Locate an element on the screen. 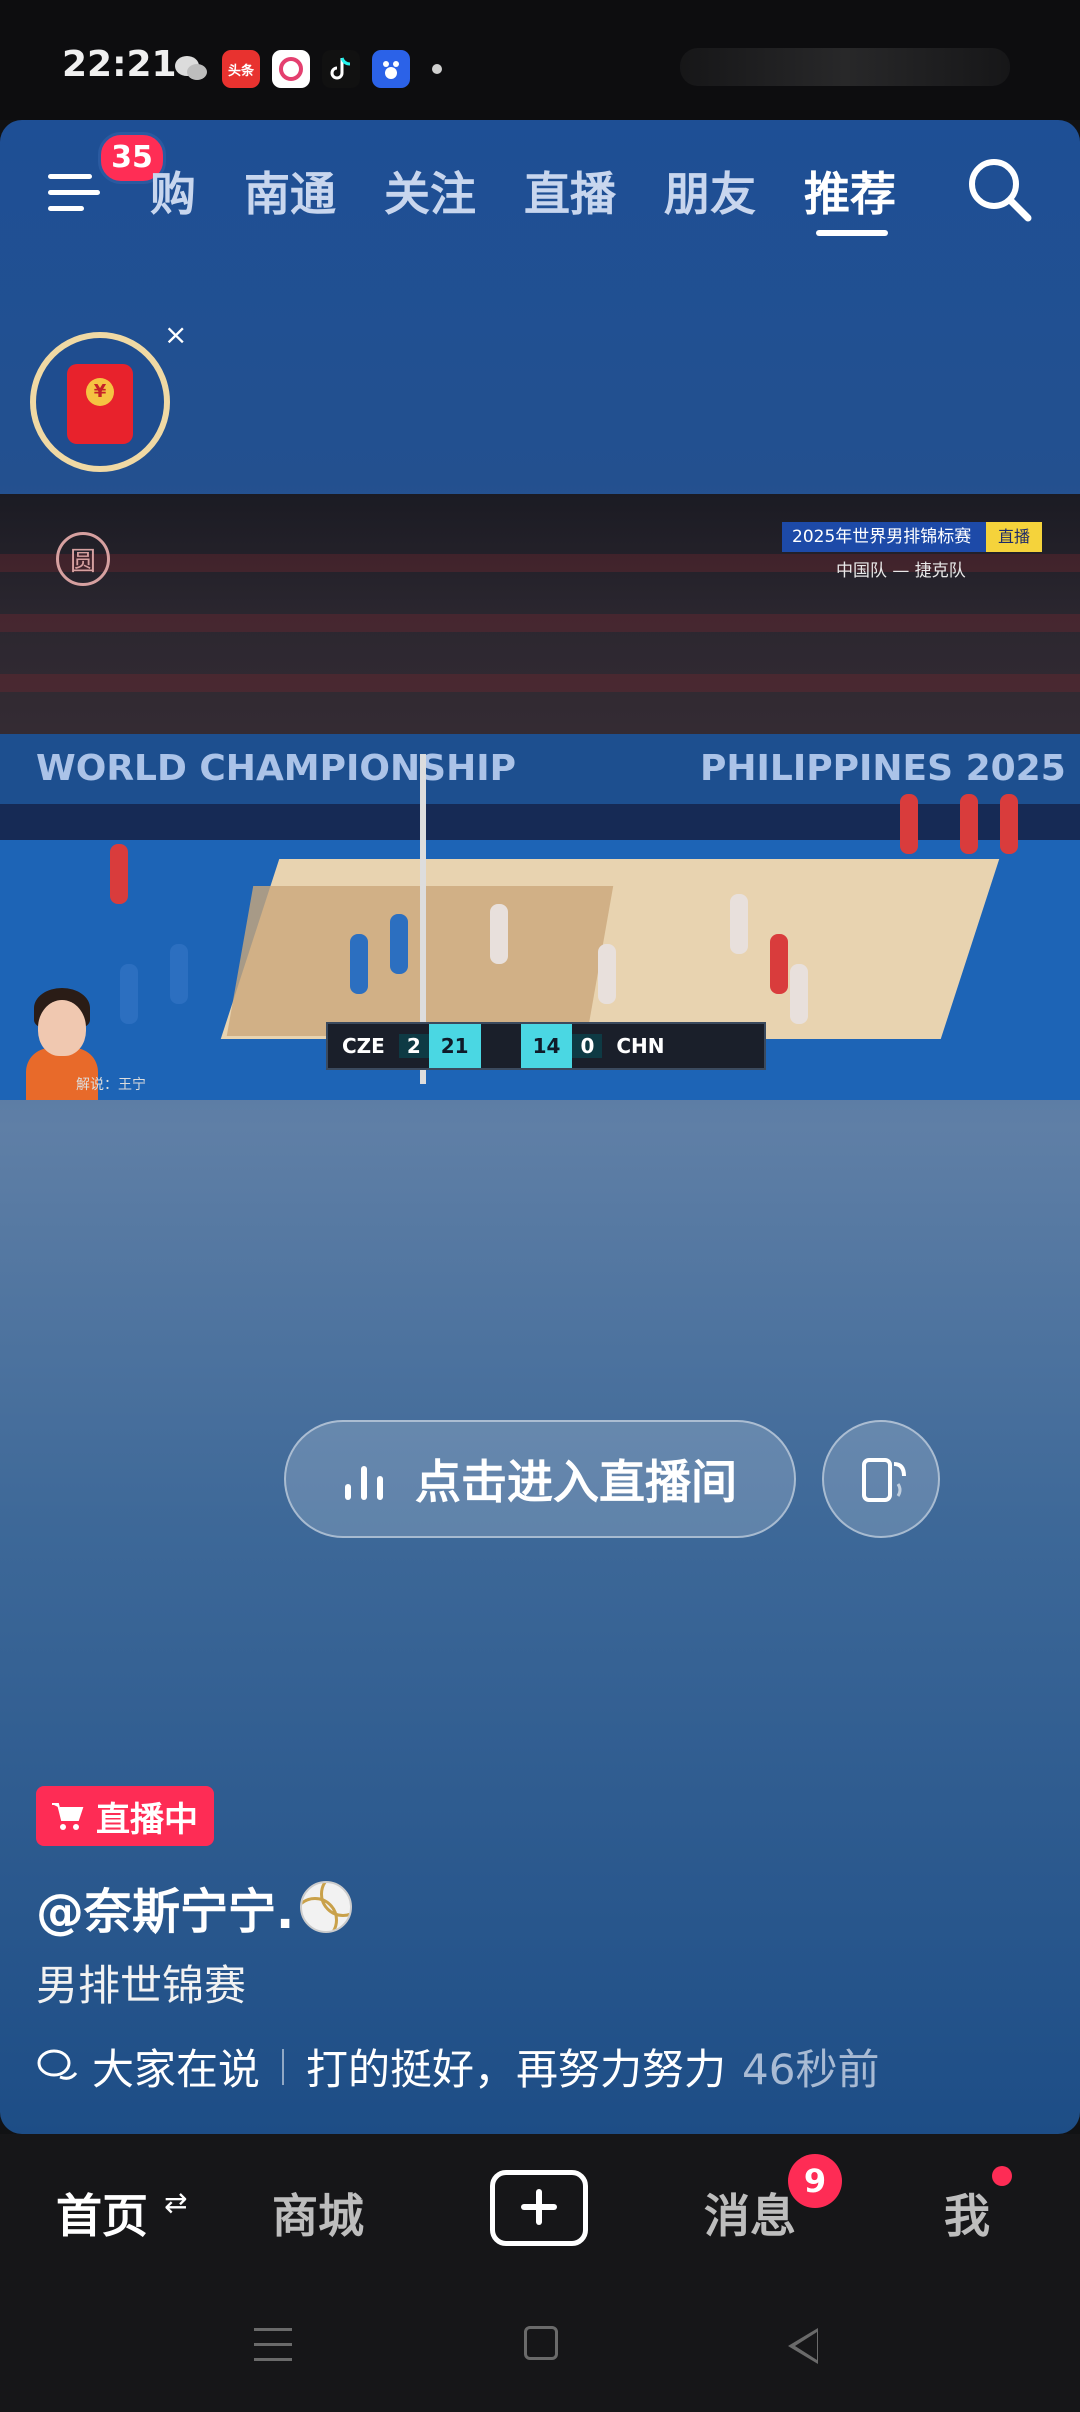  team-a-points: 21 is located at coordinates (454, 1046).